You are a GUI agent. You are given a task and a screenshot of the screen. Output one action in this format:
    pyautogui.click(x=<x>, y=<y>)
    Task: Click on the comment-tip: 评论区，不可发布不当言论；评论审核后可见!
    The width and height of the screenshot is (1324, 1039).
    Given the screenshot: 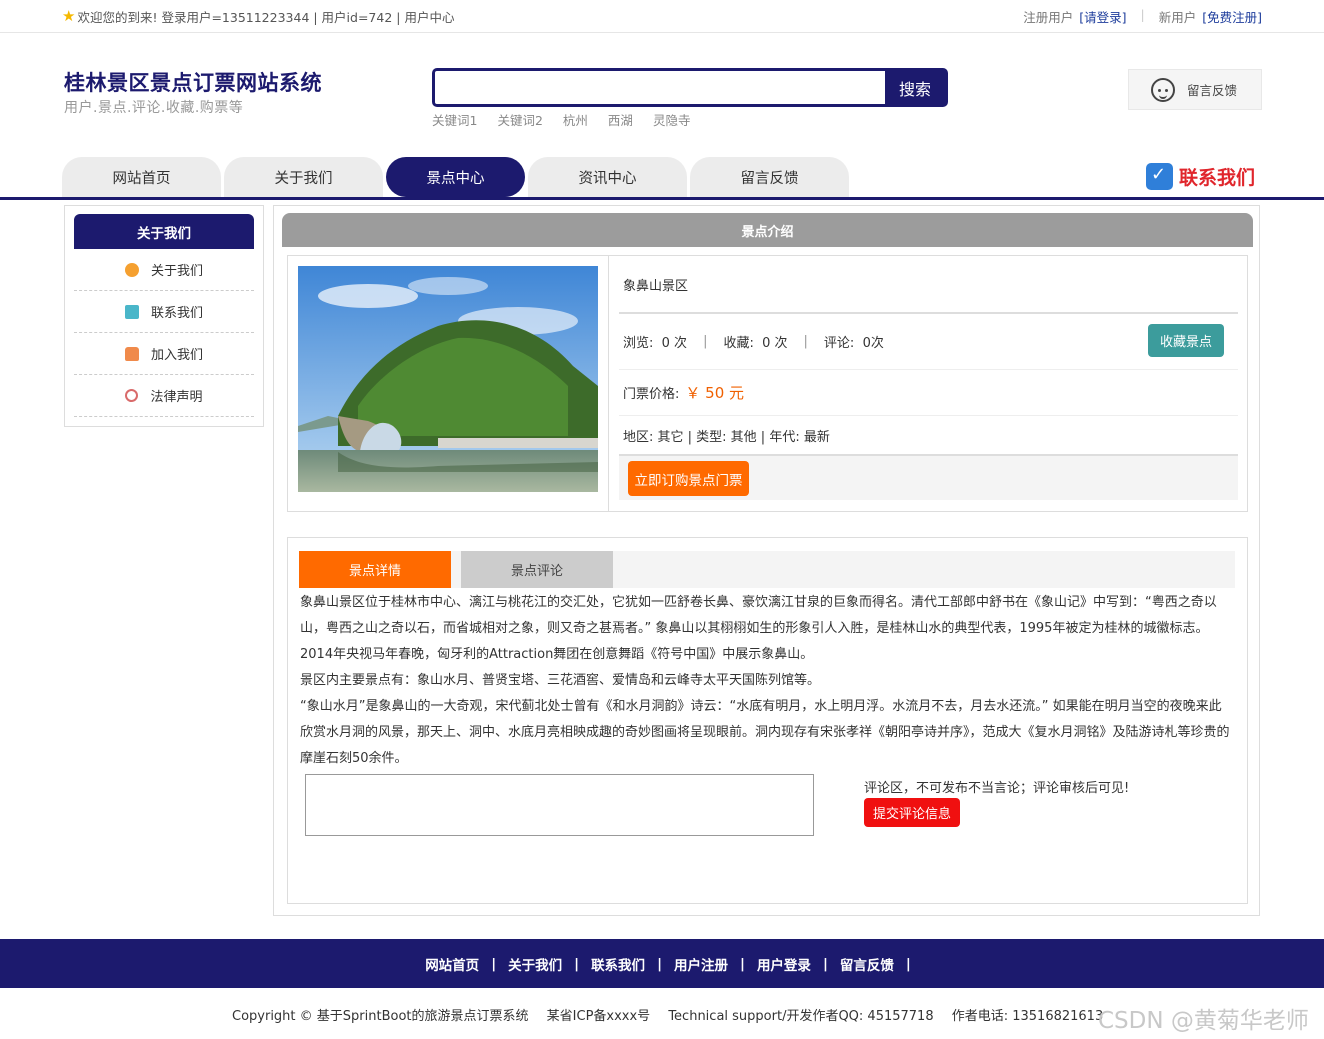 What is the action you would take?
    pyautogui.click(x=997, y=788)
    